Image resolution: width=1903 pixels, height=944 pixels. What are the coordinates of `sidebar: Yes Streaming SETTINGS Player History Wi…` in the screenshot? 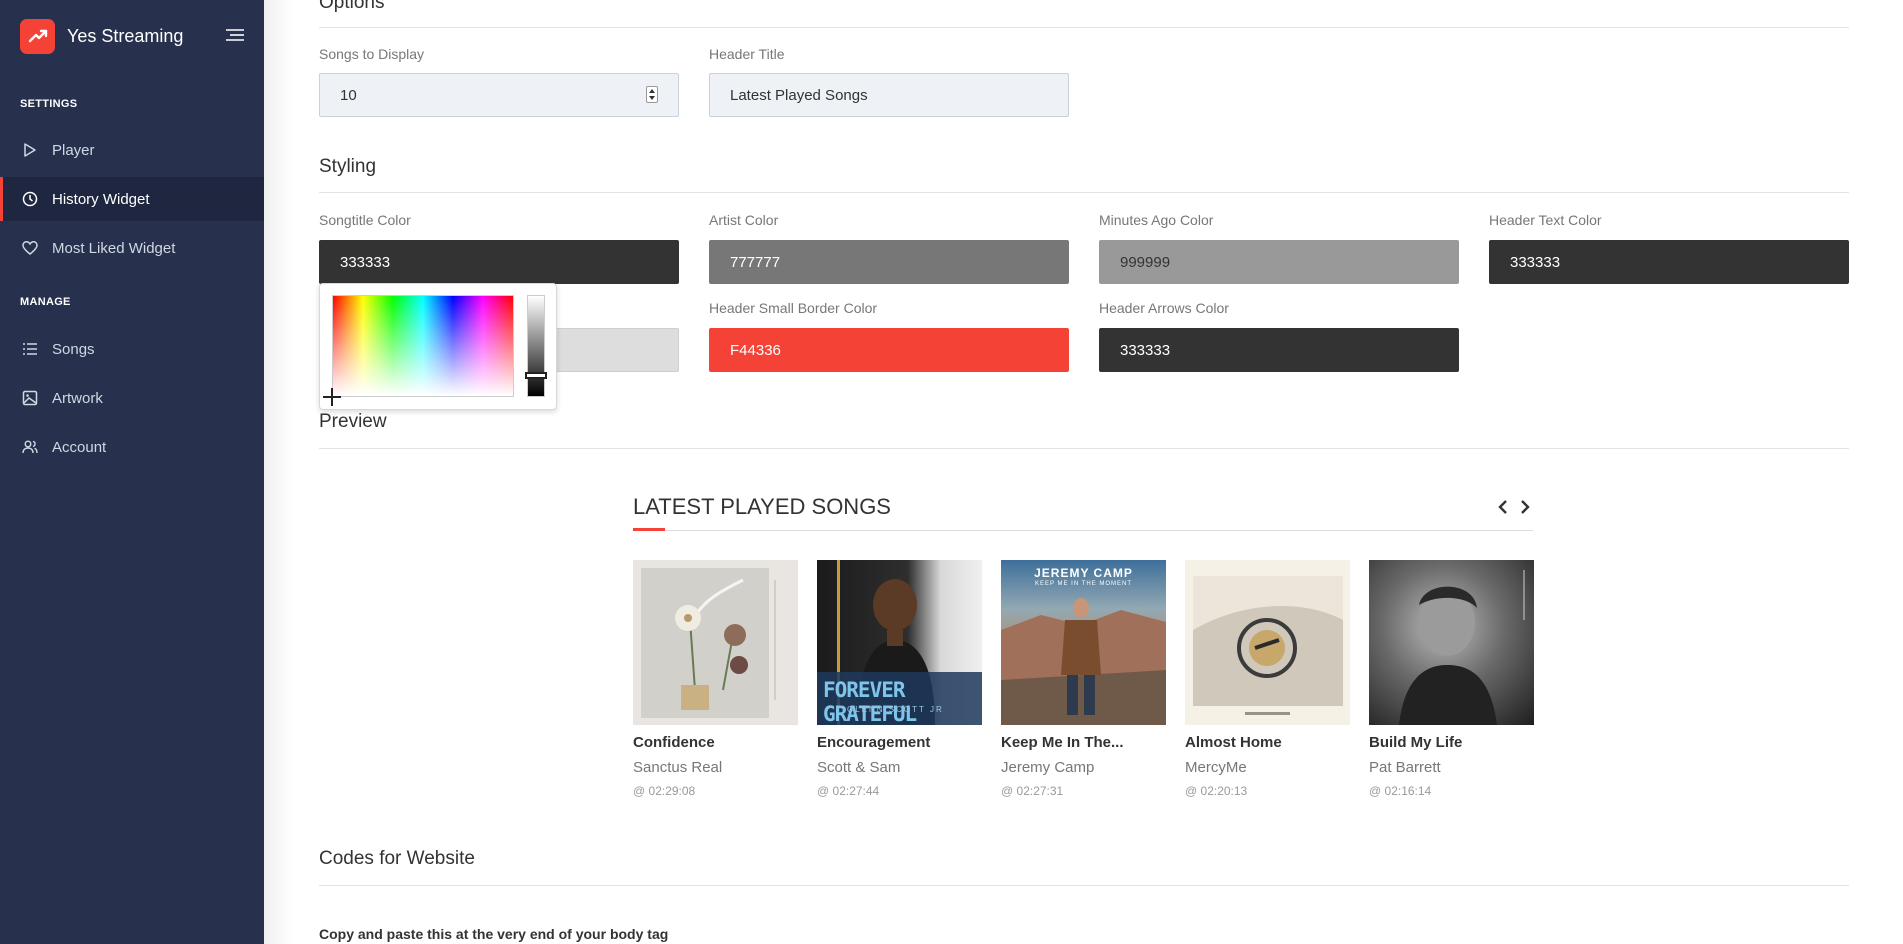 It's located at (132, 472).